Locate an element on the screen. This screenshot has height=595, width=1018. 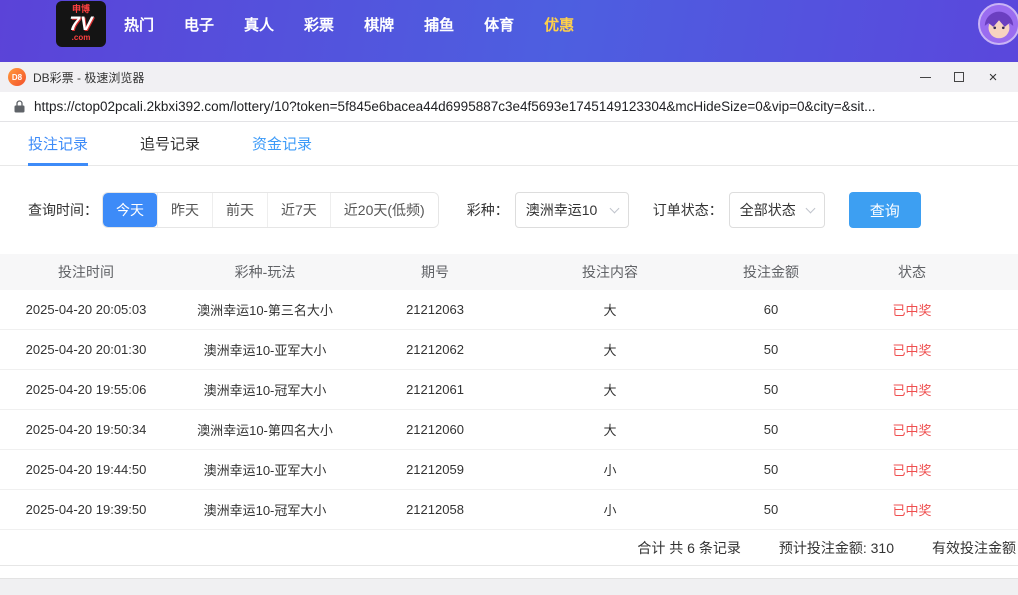
browser-tab-icon: D8 is located at coordinates (17, 77).